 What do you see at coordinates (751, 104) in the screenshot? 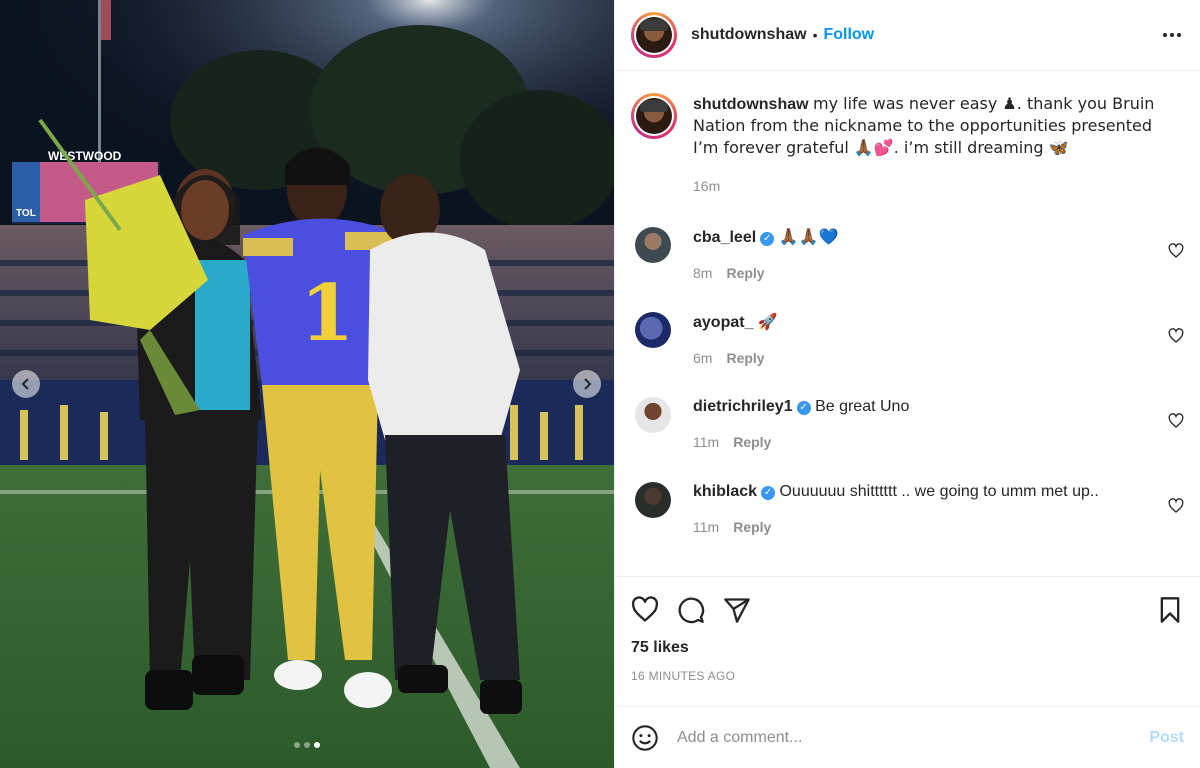
I see `caption-username: shutdownshaw` at bounding box center [751, 104].